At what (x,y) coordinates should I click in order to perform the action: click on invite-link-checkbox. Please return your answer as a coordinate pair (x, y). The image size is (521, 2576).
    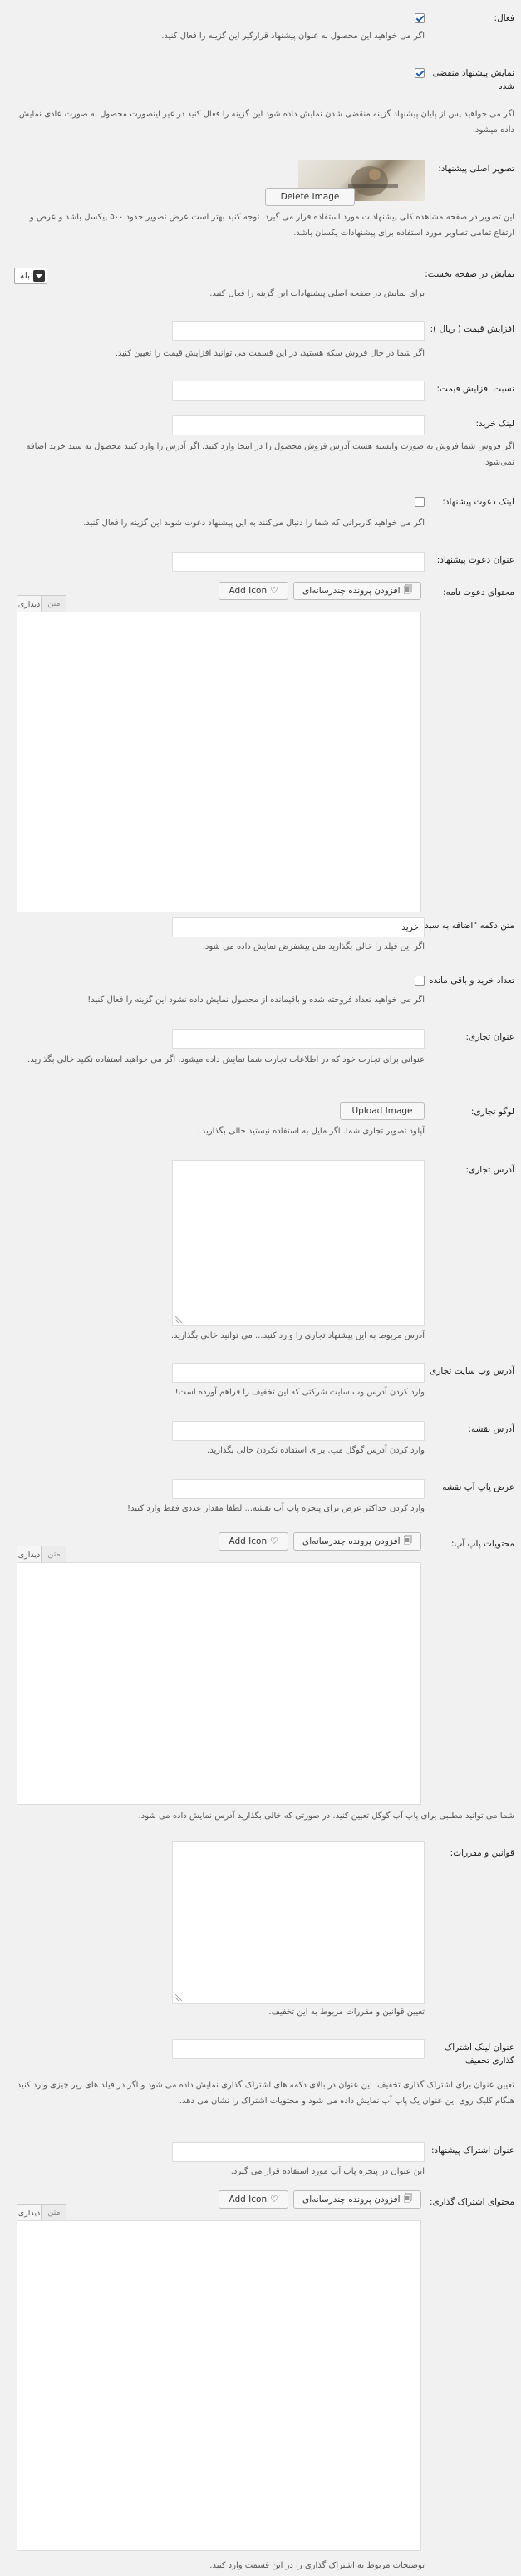
    Looking at the image, I should click on (420, 502).